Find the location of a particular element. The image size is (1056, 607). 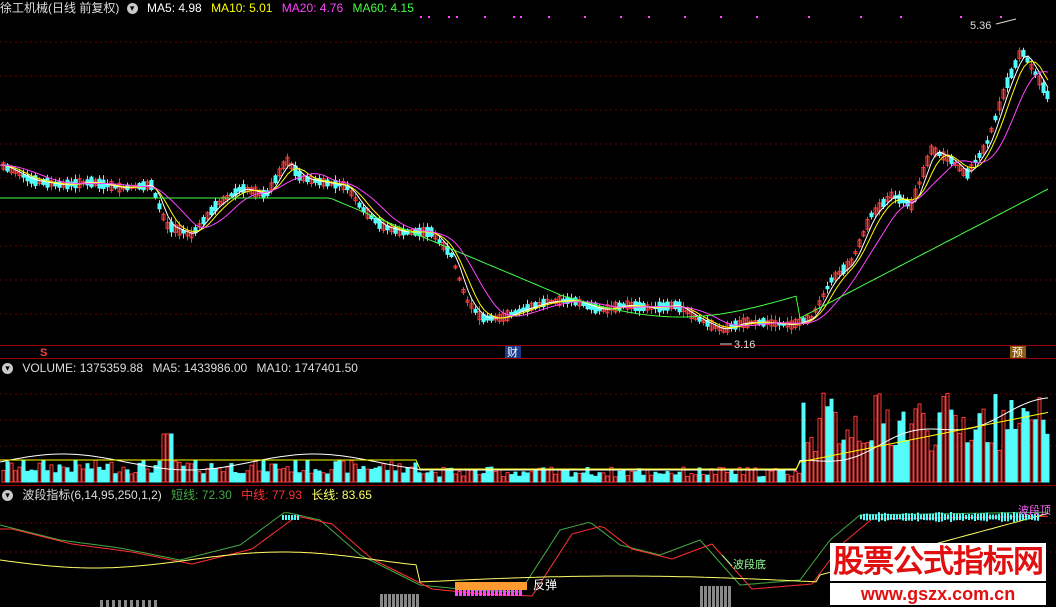

price-menu-icon: ▾ is located at coordinates (132, 9).